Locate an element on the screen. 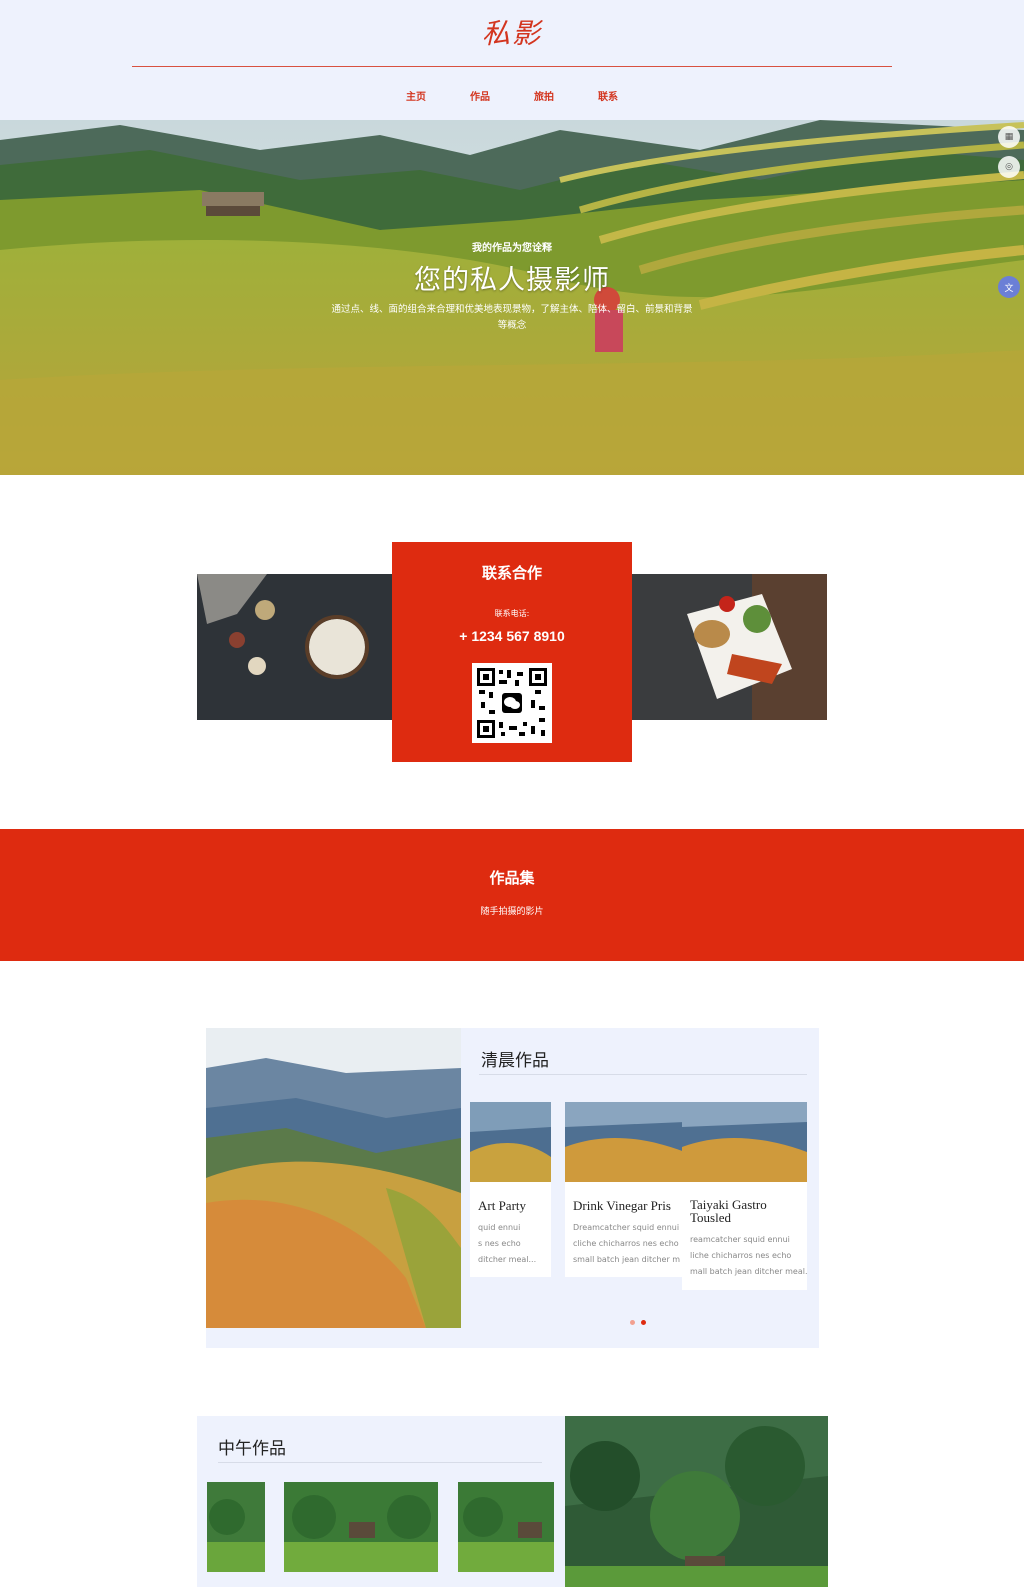 Image resolution: width=1024 pixels, height=1587 pixels. morning-title: 清晨作品 is located at coordinates (515, 1061).